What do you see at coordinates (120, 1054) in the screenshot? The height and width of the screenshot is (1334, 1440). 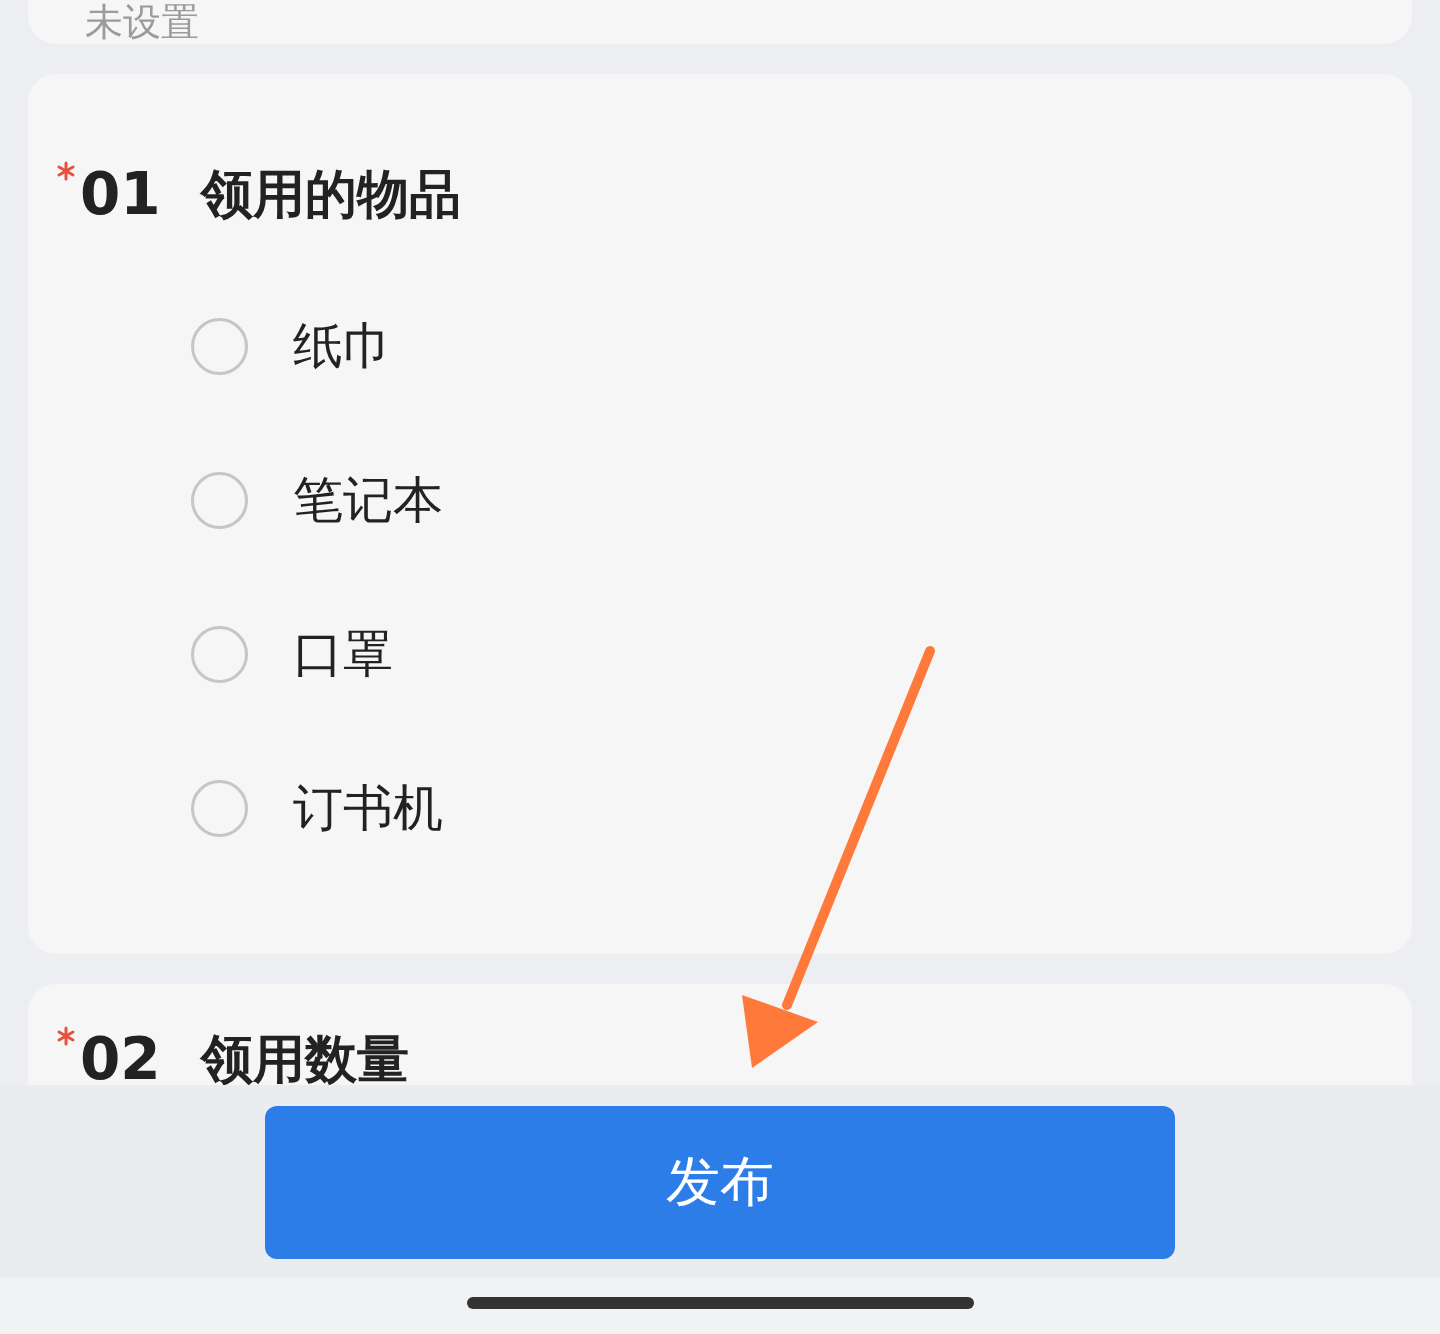 I see `question-number: 02` at bounding box center [120, 1054].